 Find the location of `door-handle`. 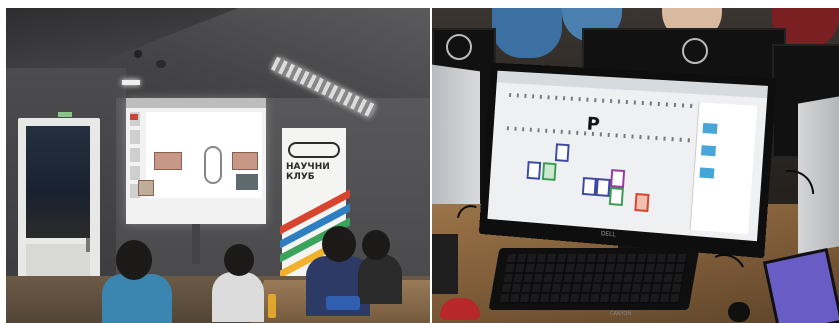

door-handle is located at coordinates (88, 245).